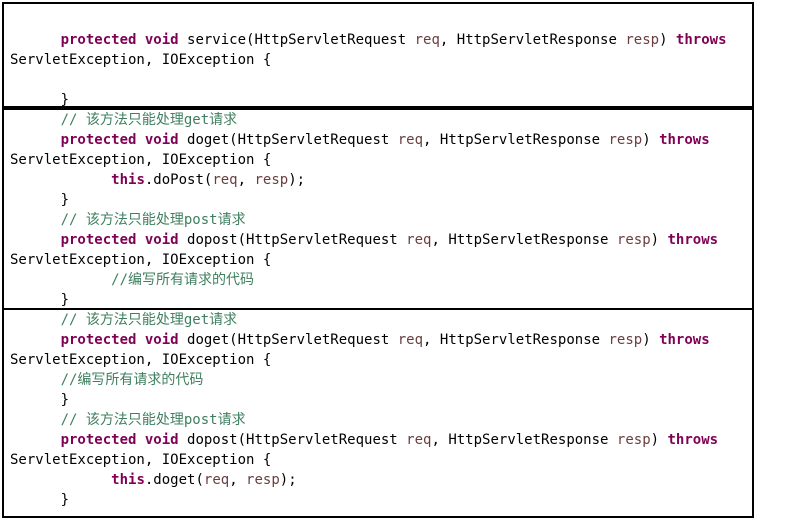 Image resolution: width=789 pixels, height=518 pixels. What do you see at coordinates (149, 120) in the screenshot?
I see `comment-token: // 该方法只能处理get请求` at bounding box center [149, 120].